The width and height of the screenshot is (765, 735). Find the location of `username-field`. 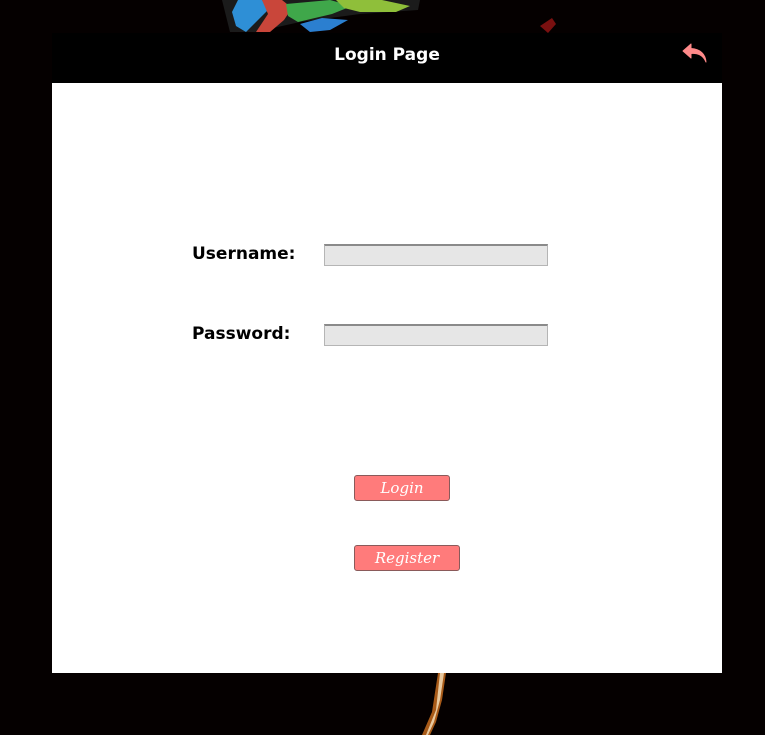

username-field is located at coordinates (436, 255).